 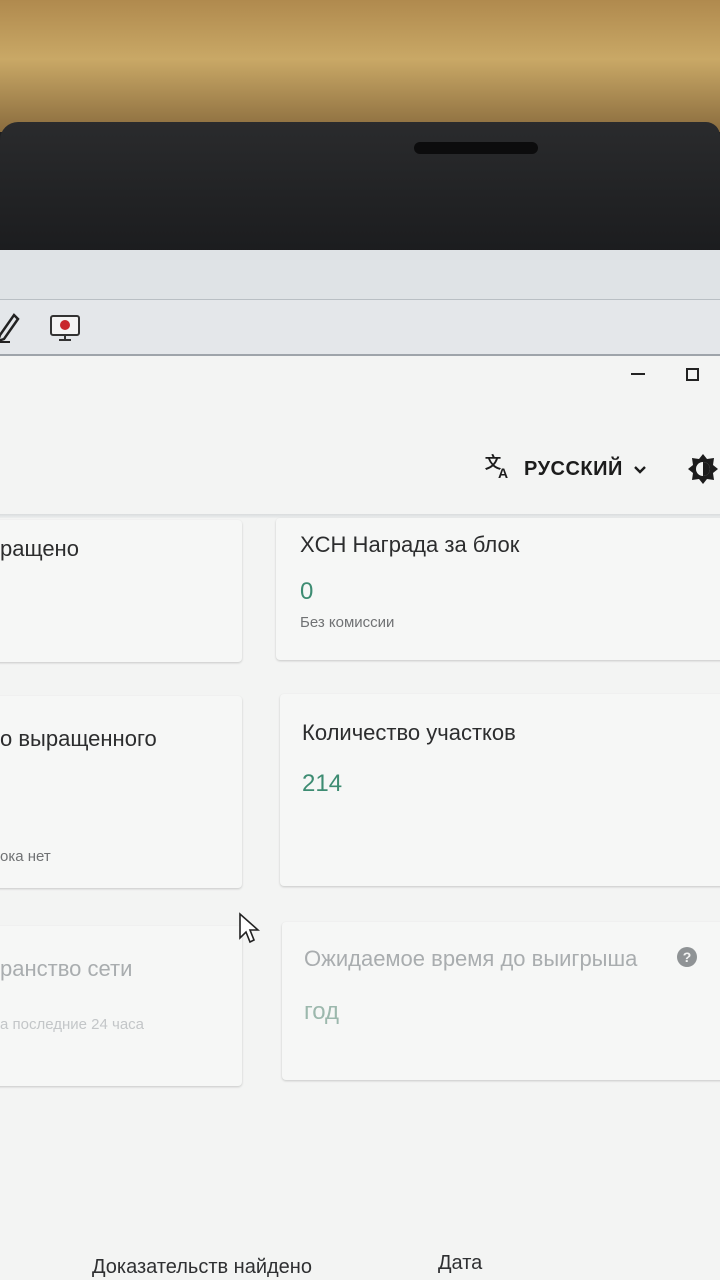 I want to click on chevron-down-icon, so click(x=640, y=469).